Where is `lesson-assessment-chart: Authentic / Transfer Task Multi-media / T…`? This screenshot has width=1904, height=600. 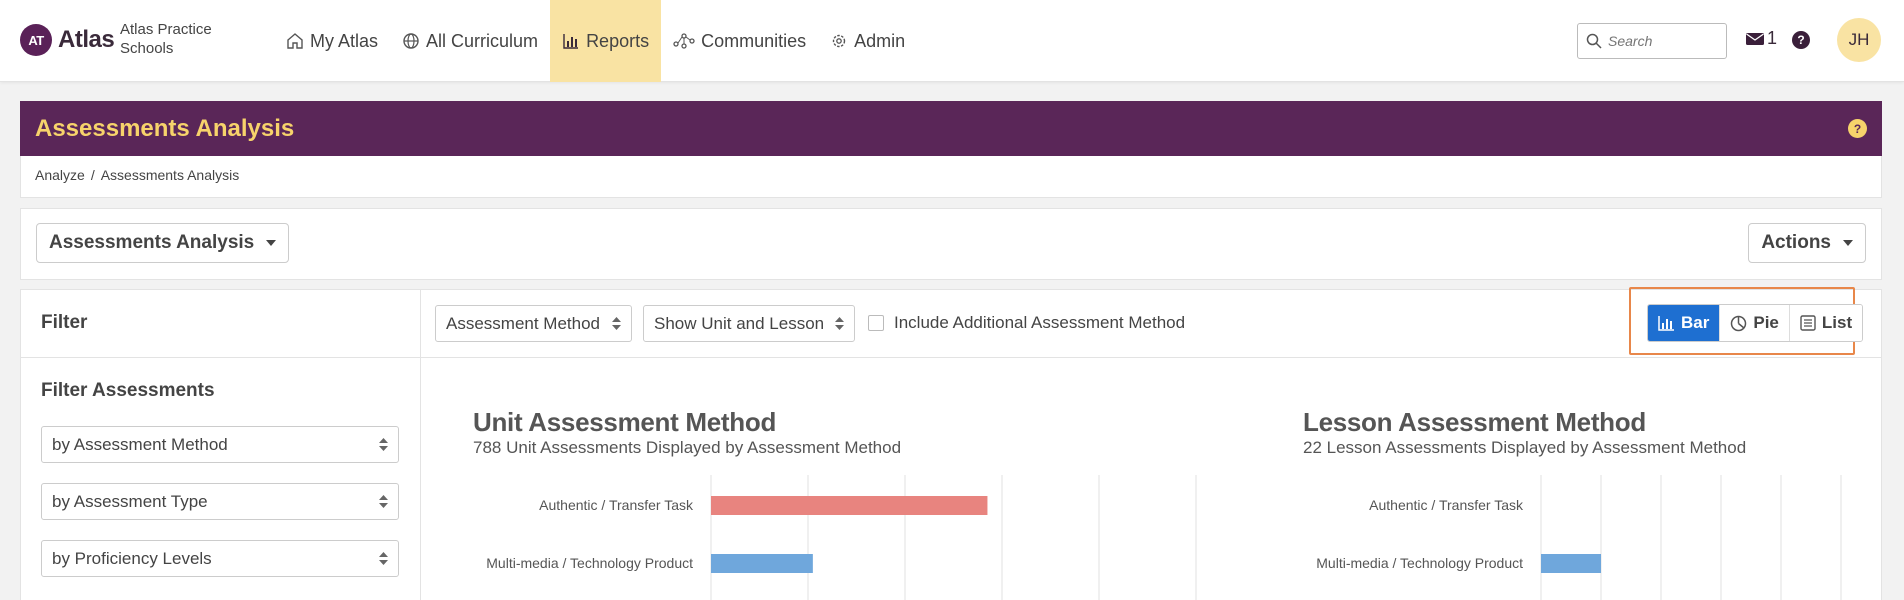 lesson-assessment-chart: Authentic / Transfer Task Multi-media / T… is located at coordinates (1579, 537).